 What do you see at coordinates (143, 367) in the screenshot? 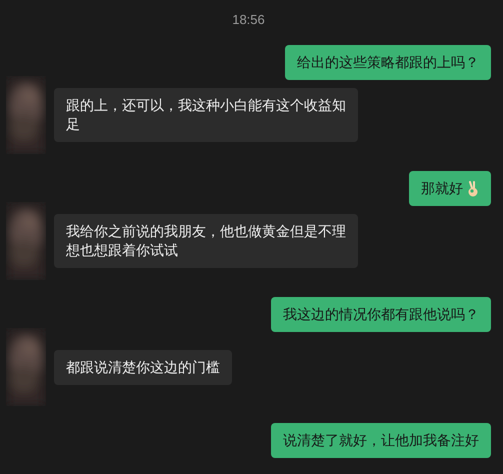
I see `received-message: 都跟说清楚你这边的门槛` at bounding box center [143, 367].